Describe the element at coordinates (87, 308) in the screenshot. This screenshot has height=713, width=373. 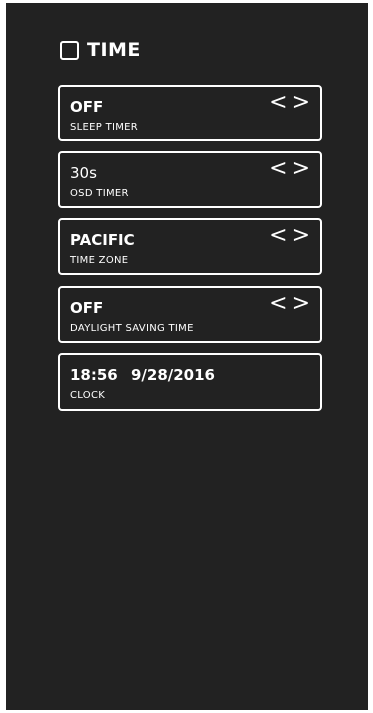
I see `daylight-saving-value: OFF` at that location.